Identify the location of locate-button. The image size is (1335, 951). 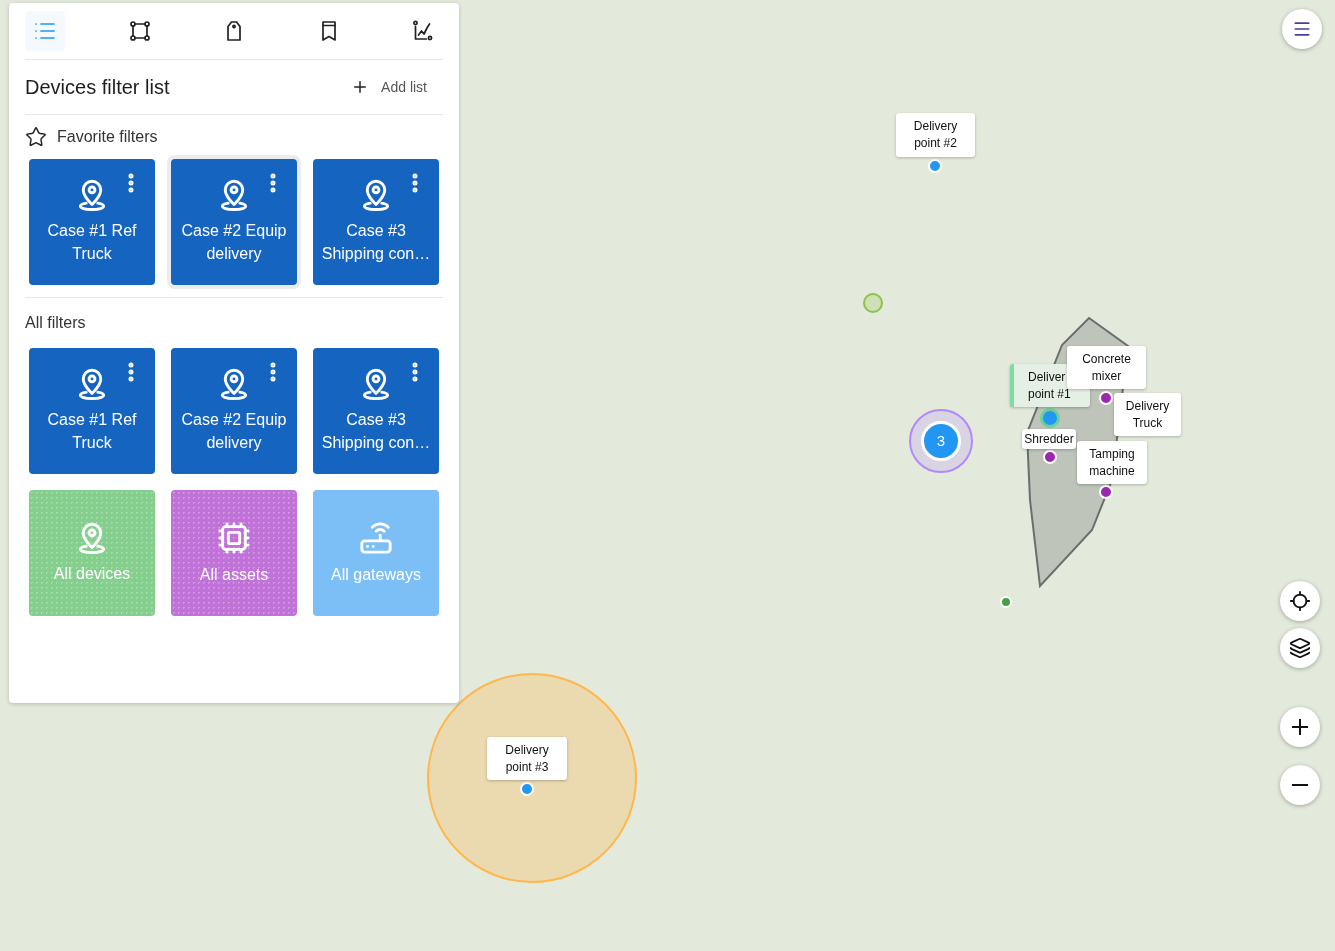
(1300, 601).